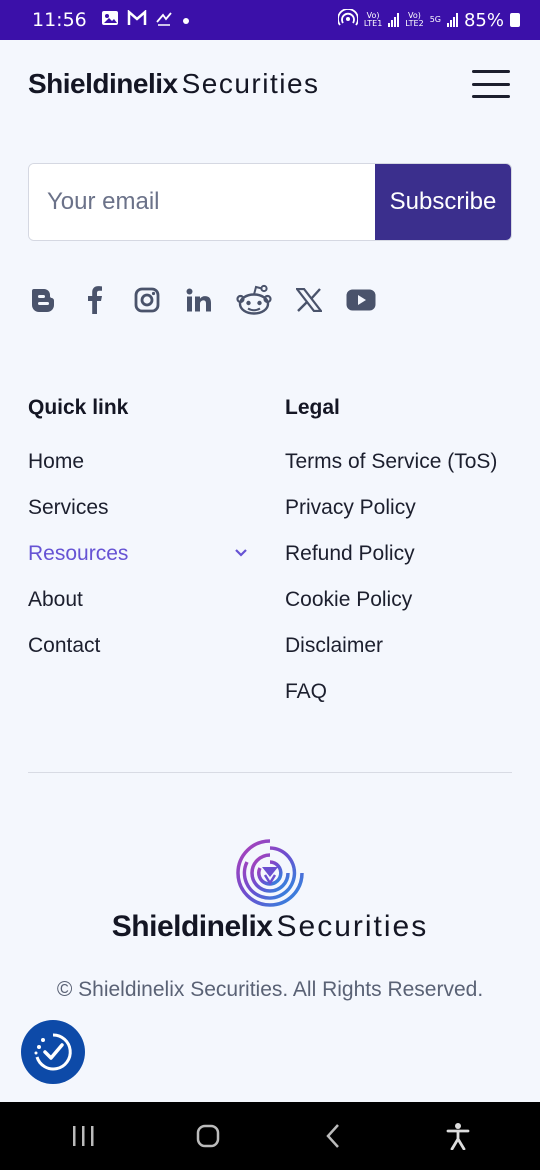 The image size is (540, 1170). I want to click on footer-divider, so click(270, 772).